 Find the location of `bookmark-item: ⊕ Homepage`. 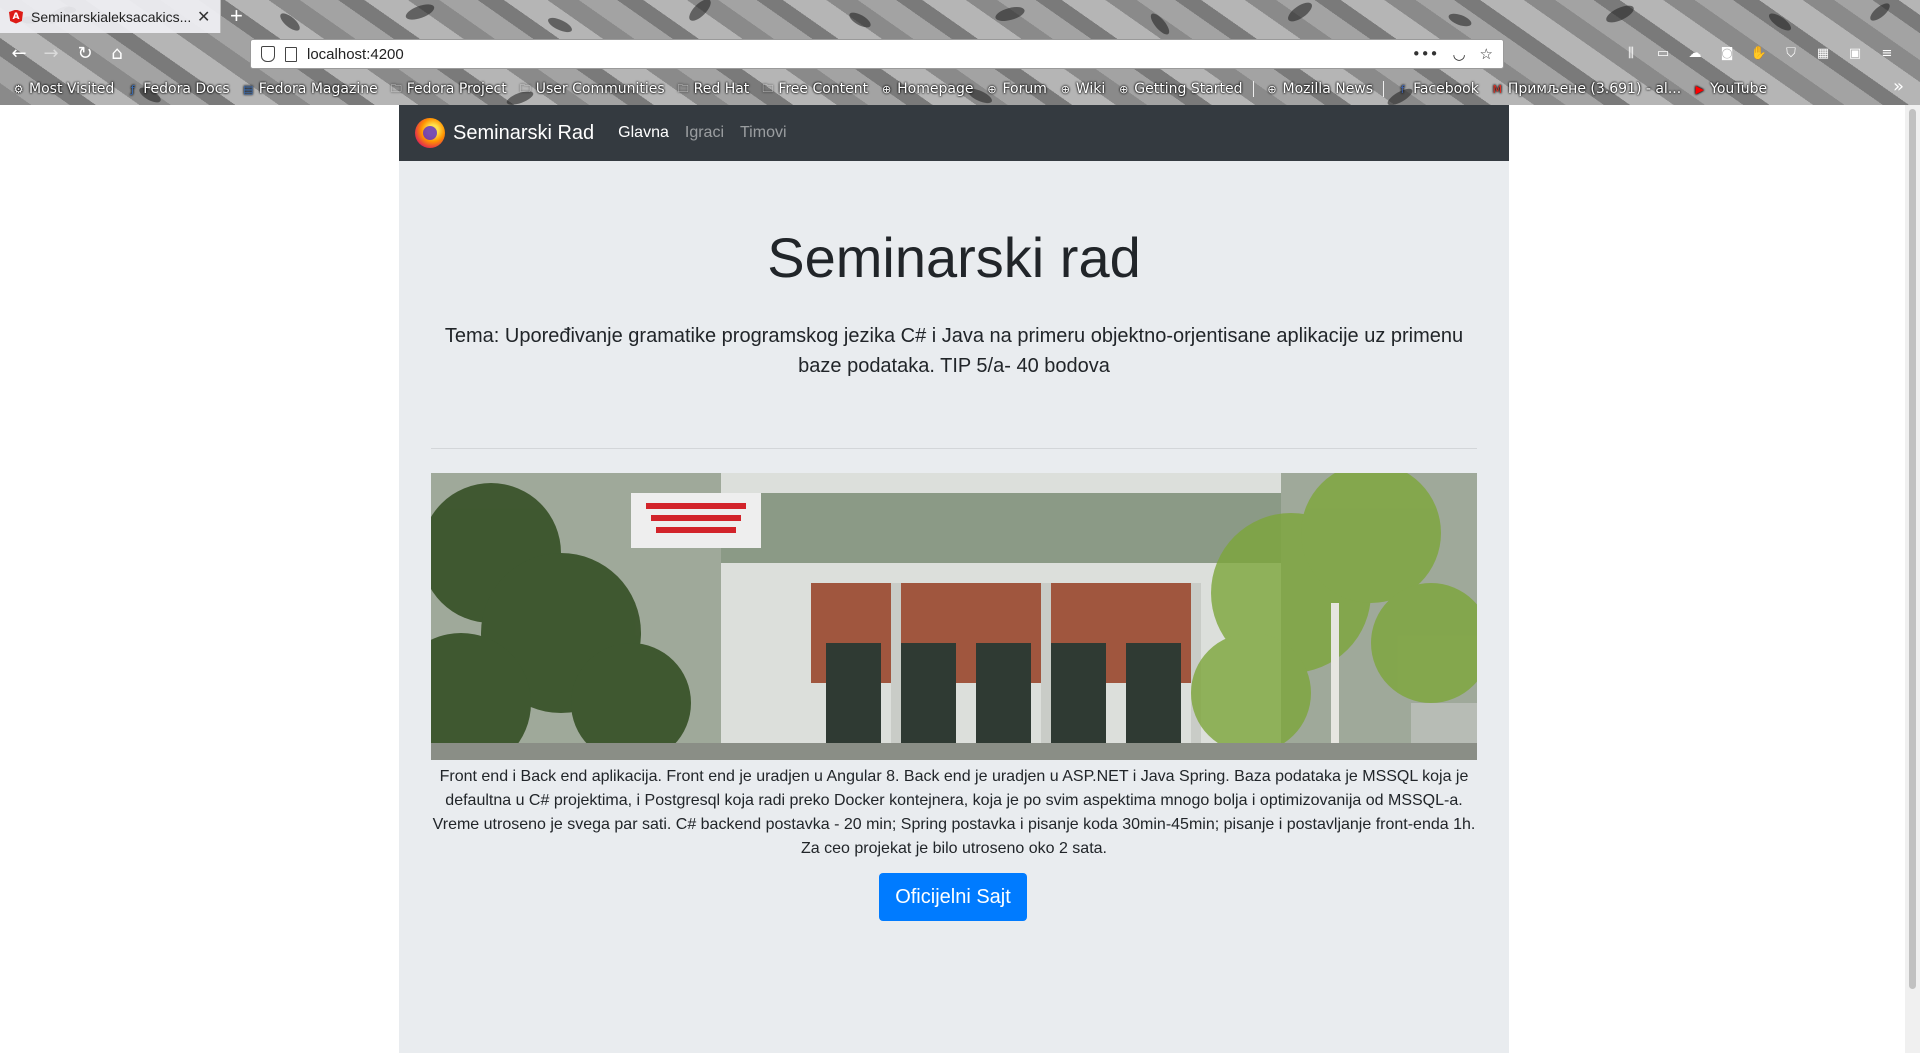

bookmark-item: ⊕ Homepage is located at coordinates (926, 89).